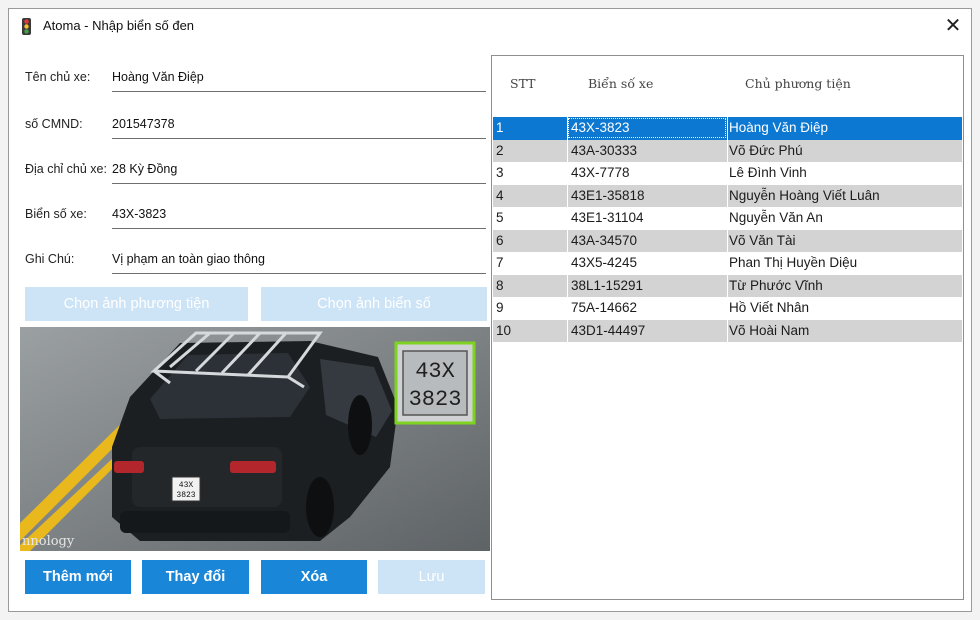  What do you see at coordinates (66, 169) in the screenshot?
I see `address-label: Địa chỉ chủ xe:` at bounding box center [66, 169].